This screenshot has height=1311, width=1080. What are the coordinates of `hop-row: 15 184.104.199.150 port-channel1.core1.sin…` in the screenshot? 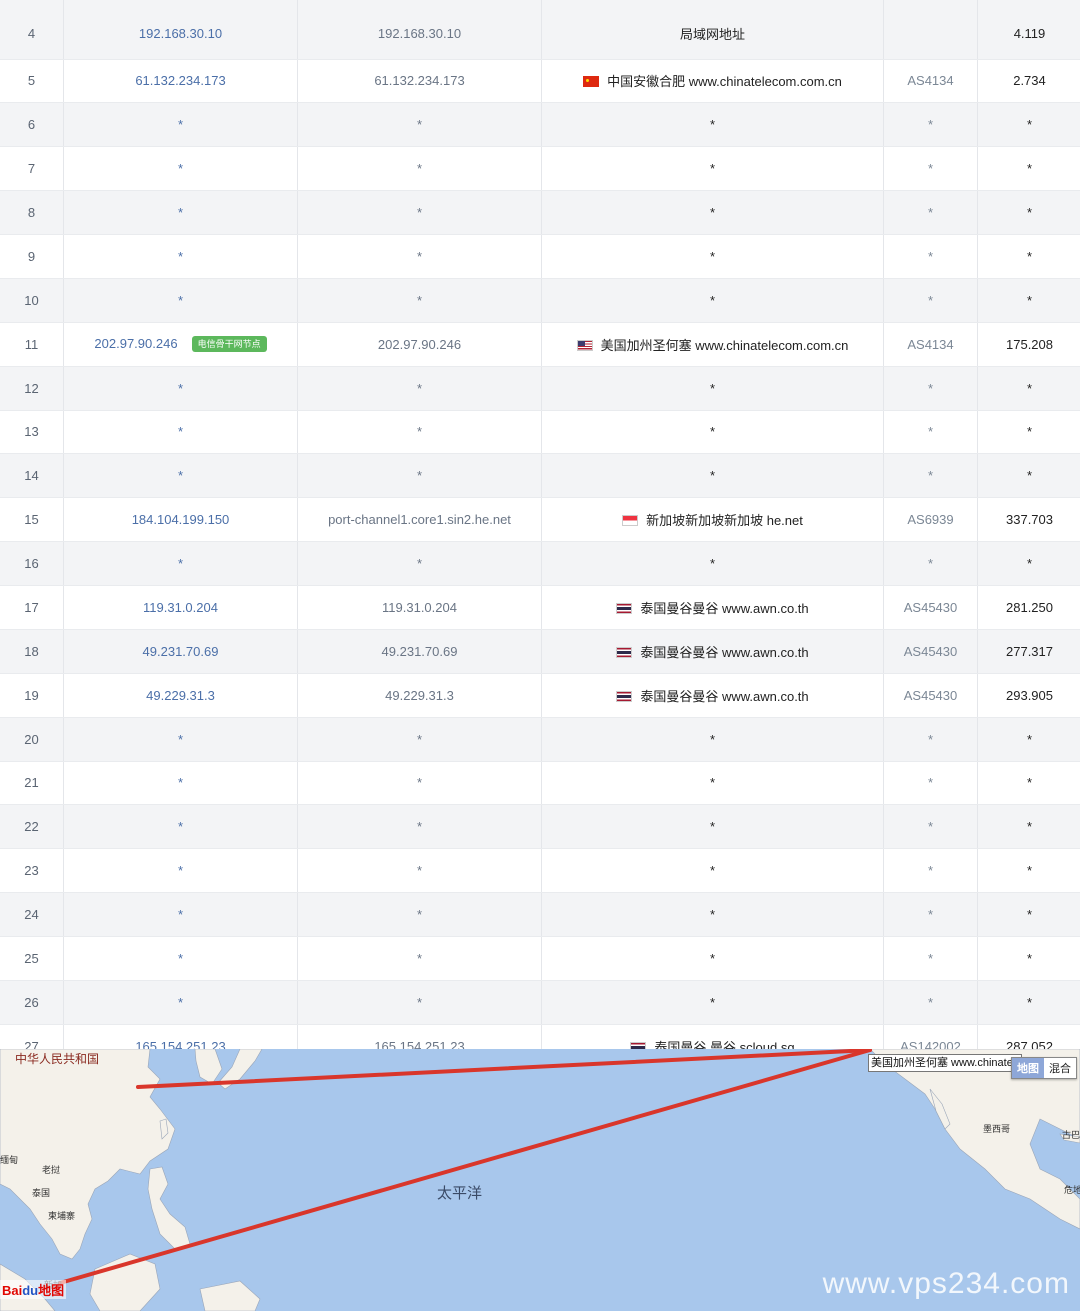 It's located at (540, 520).